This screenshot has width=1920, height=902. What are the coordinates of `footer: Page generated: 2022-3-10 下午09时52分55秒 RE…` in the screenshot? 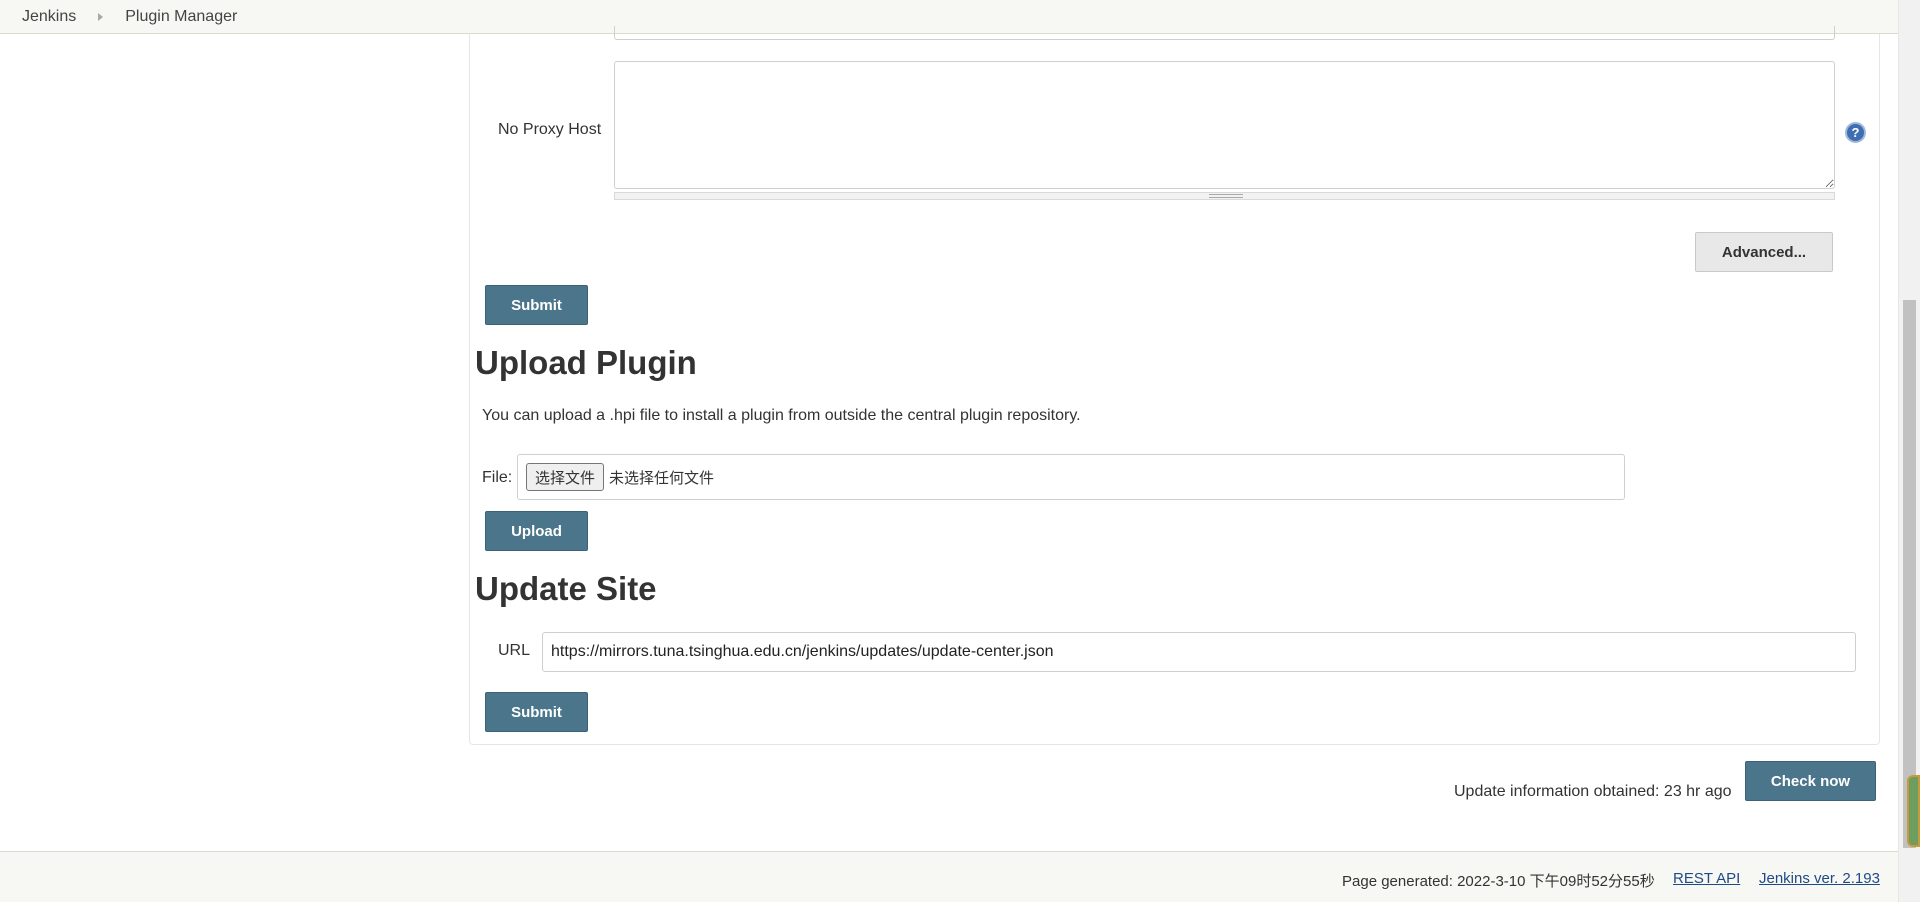 It's located at (949, 876).